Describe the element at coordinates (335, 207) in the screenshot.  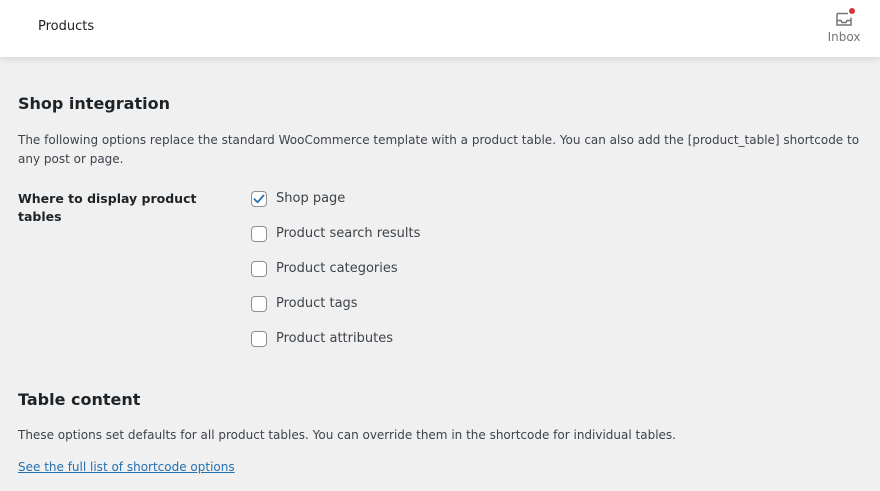
I see `option-shop-page: Shop page` at that location.